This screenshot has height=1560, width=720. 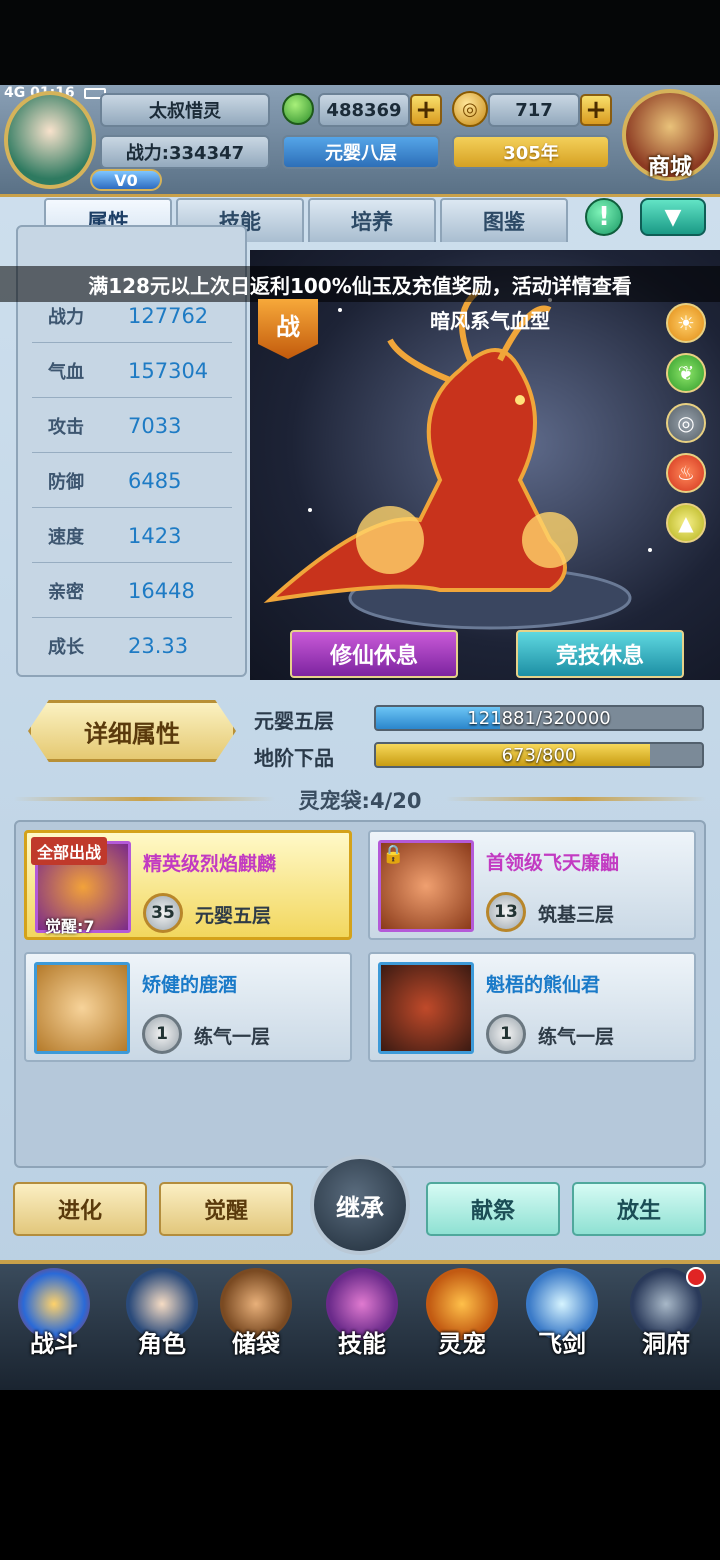 I want to click on pet-name: 魁梧的熊仙君, so click(x=543, y=985).